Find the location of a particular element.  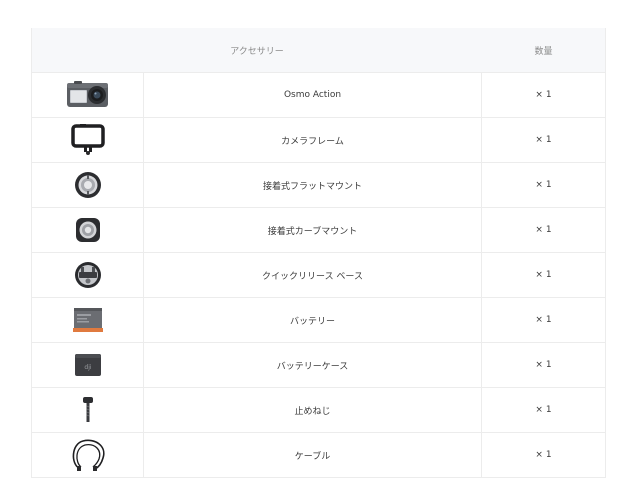

cable-icon is located at coordinates (88, 455).